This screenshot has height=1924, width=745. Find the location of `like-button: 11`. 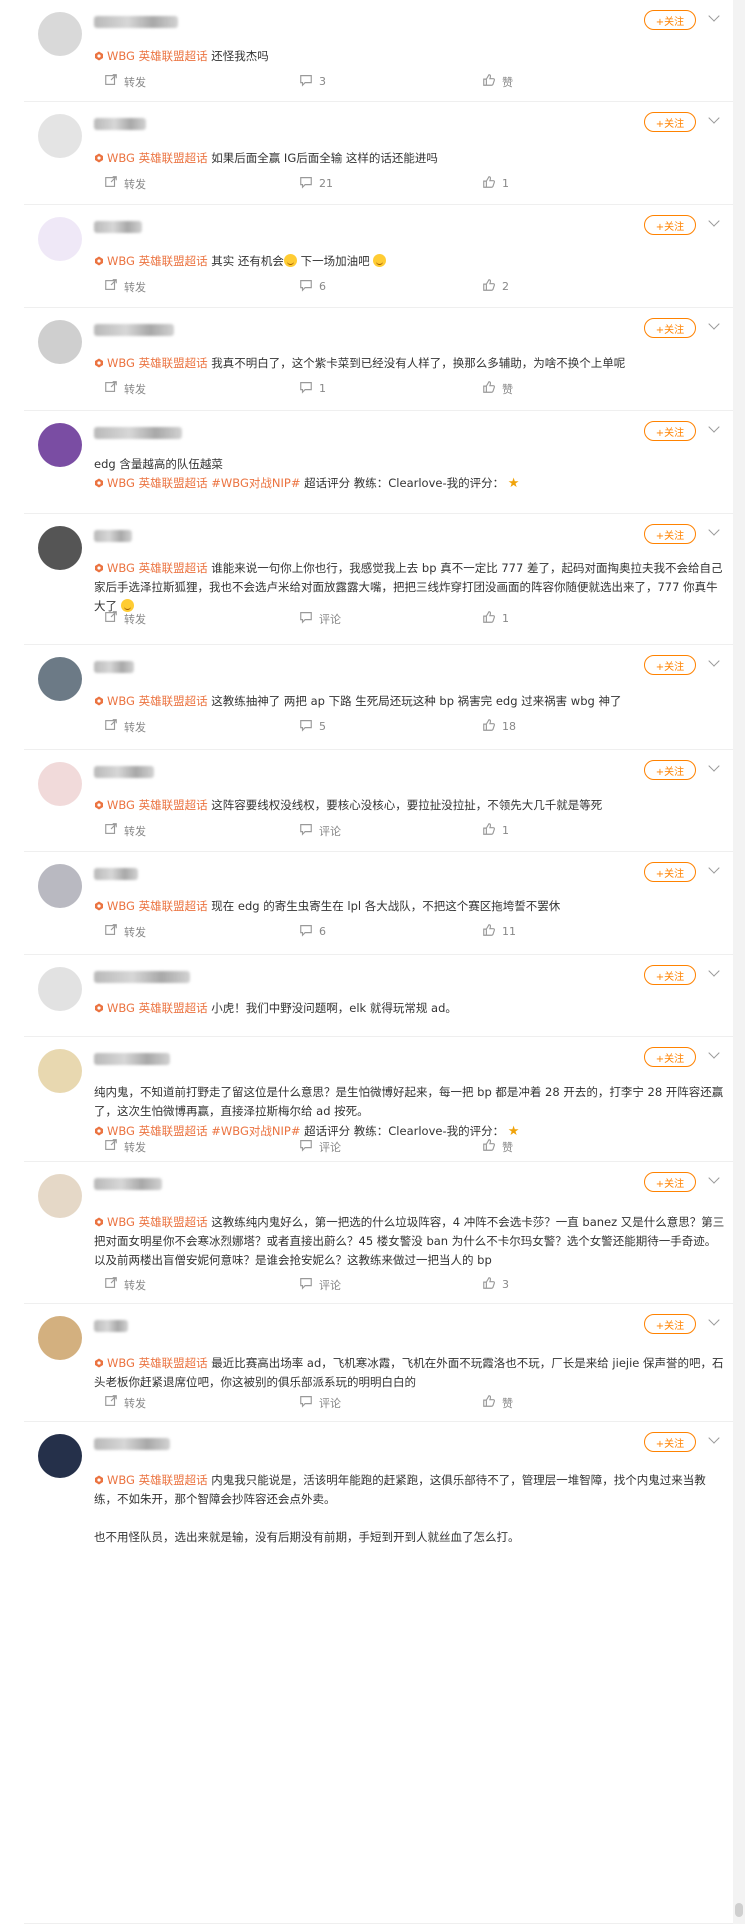

like-button: 11 is located at coordinates (499, 931).